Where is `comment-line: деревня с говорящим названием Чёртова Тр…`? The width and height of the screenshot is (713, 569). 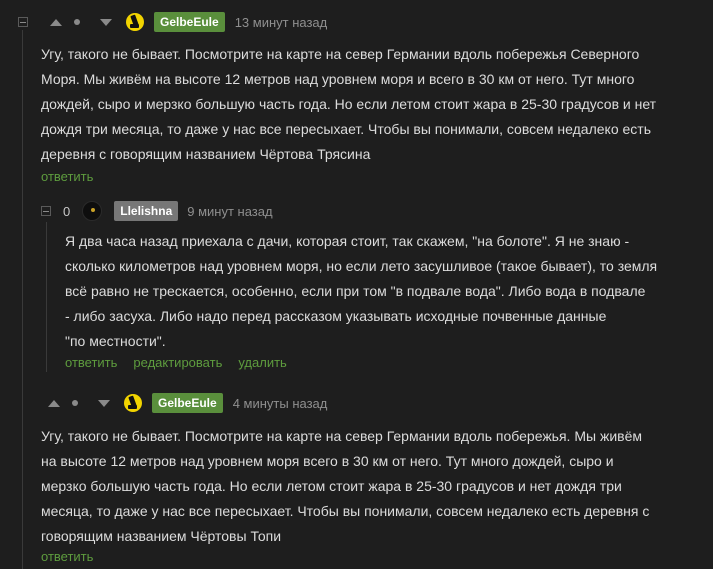
comment-line: деревня с говорящим названием Чёртова Тр… is located at coordinates (206, 154).